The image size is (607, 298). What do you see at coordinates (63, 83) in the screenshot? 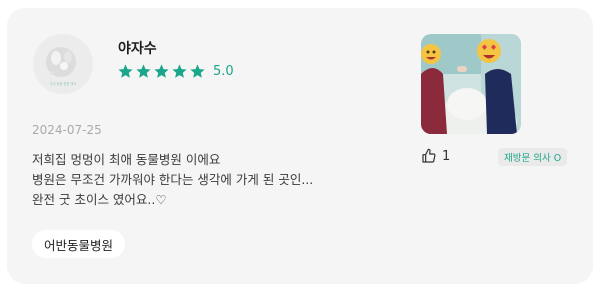
I see `svg-text: 우리 동물 병원 체크` at bounding box center [63, 83].